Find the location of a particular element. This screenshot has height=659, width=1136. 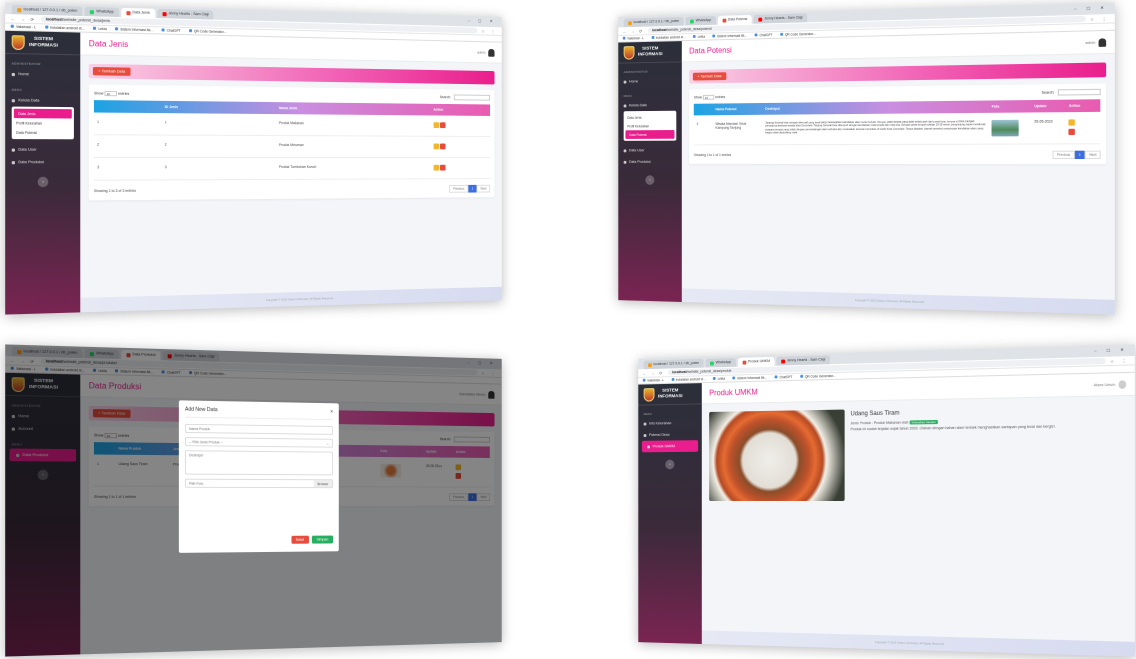

nama-produk-input: Nama Produk is located at coordinates (259, 429).